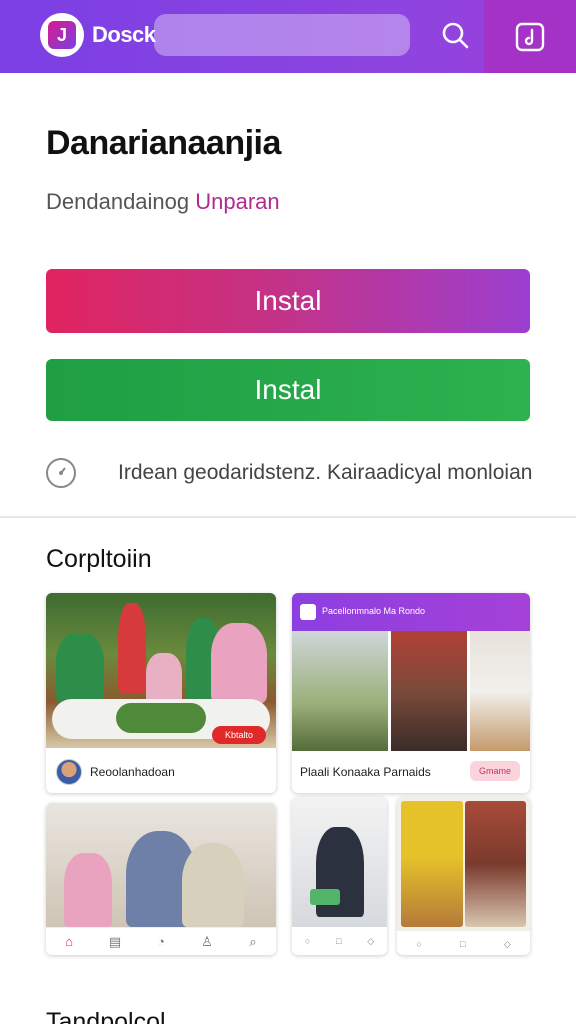 The image size is (576, 1024). What do you see at coordinates (308, 612) in the screenshot?
I see `app-logo-icon` at bounding box center [308, 612].